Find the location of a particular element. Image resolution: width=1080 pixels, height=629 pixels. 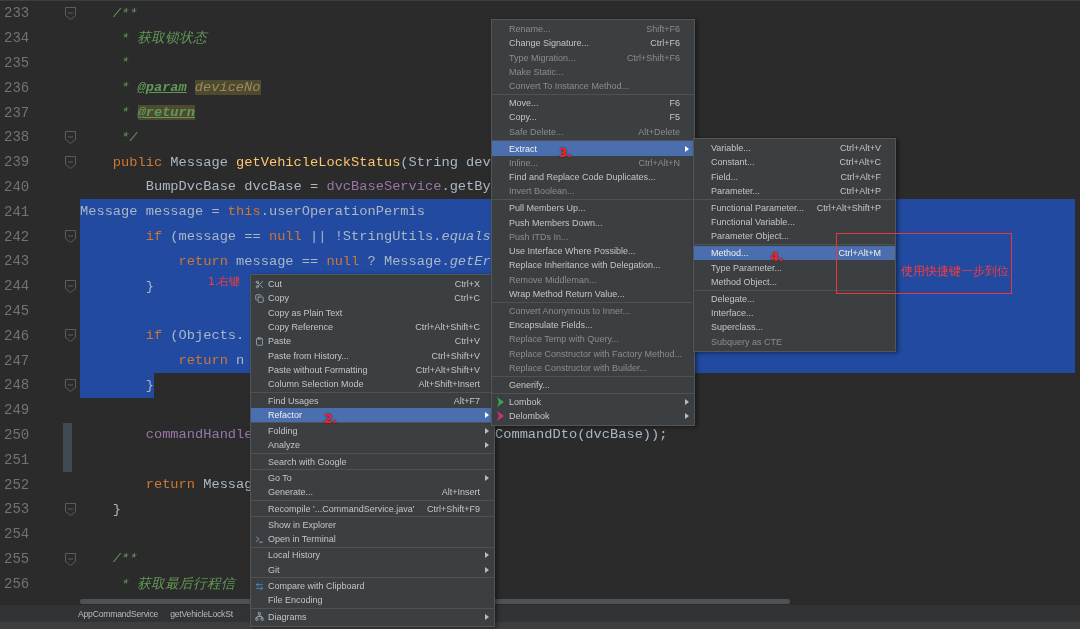

line-number: 235 is located at coordinates (17, 63).